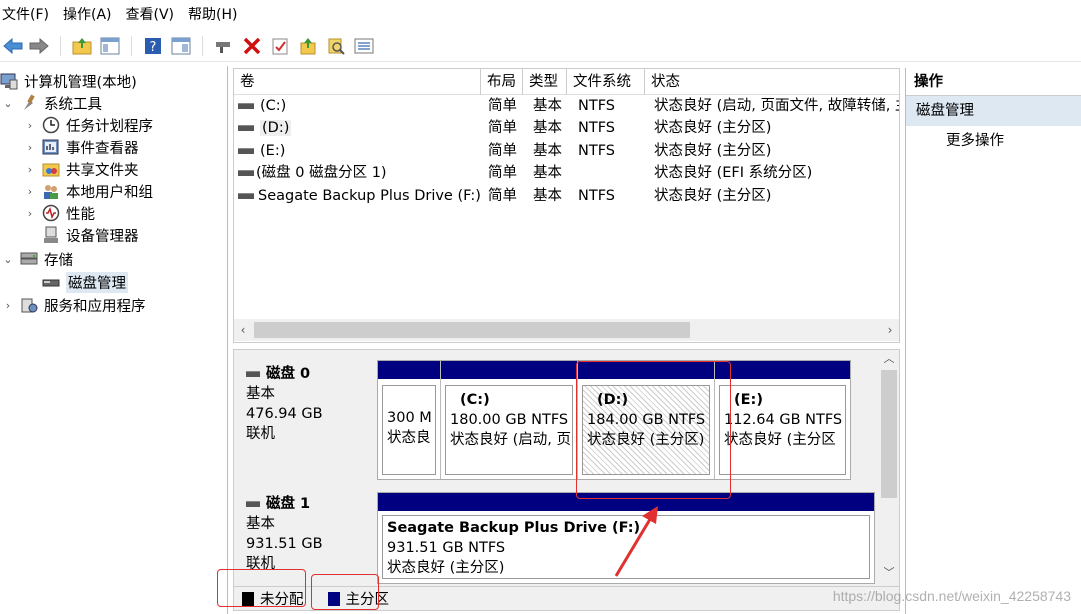 This screenshot has width=1081, height=614. I want to click on tree-item-event-viewer: › 事件查看器, so click(81, 147).